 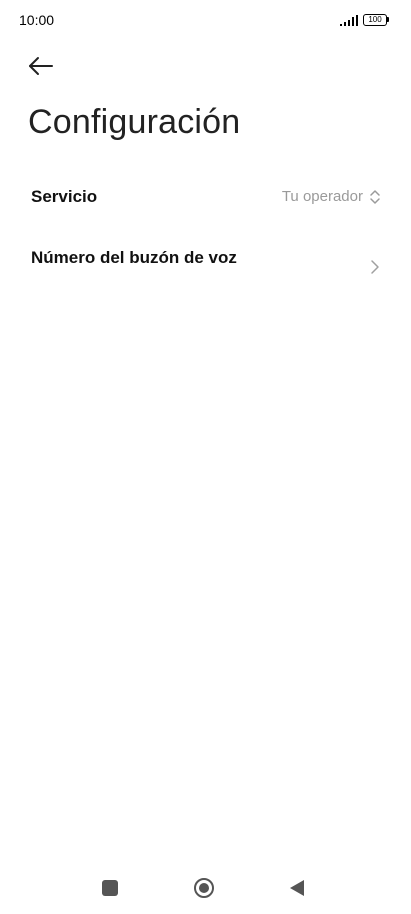 What do you see at coordinates (134, 122) in the screenshot?
I see `page-title: Configuración` at bounding box center [134, 122].